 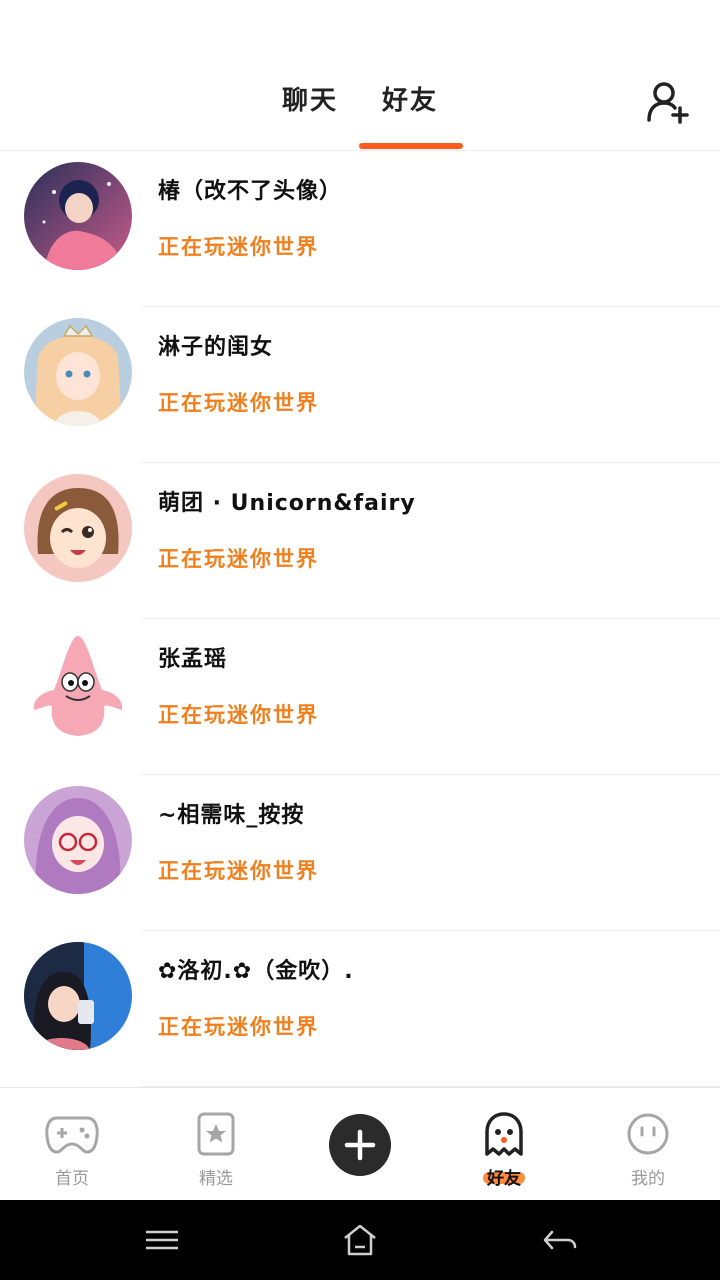 What do you see at coordinates (648, 1134) in the screenshot?
I see `face-icon` at bounding box center [648, 1134].